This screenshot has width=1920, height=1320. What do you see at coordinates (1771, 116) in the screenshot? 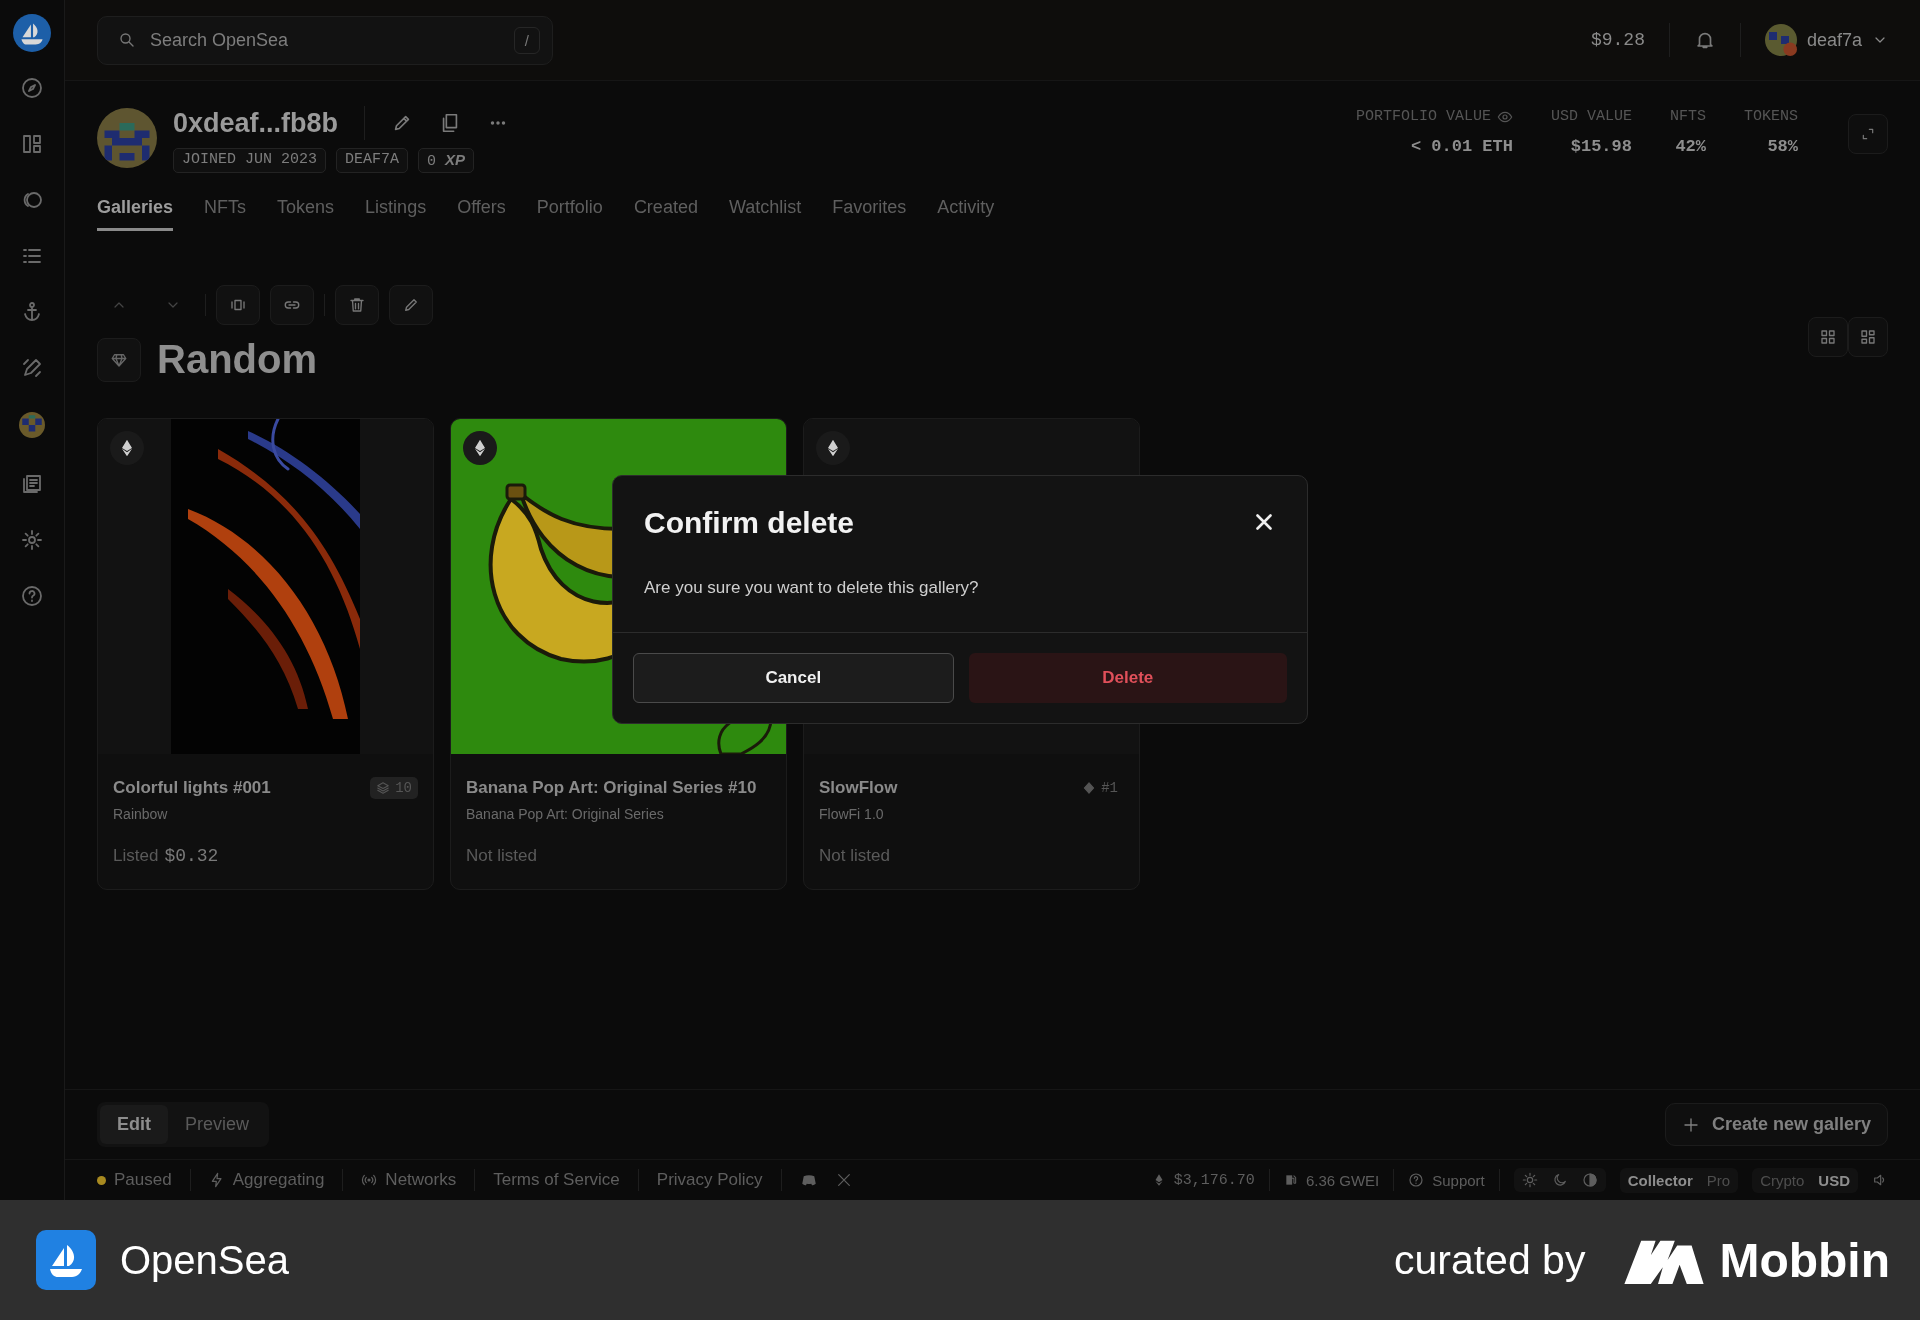
I see `stat-label: TOKENS` at bounding box center [1771, 116].